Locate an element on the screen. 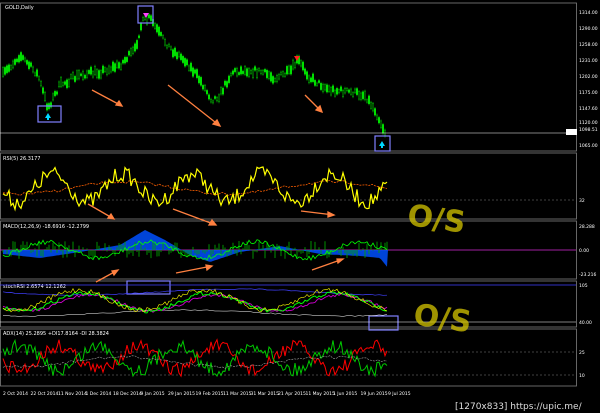 The width and height of the screenshot is (600, 413). date-tick-label: 31 Mar 2015 is located at coordinates (265, 394).